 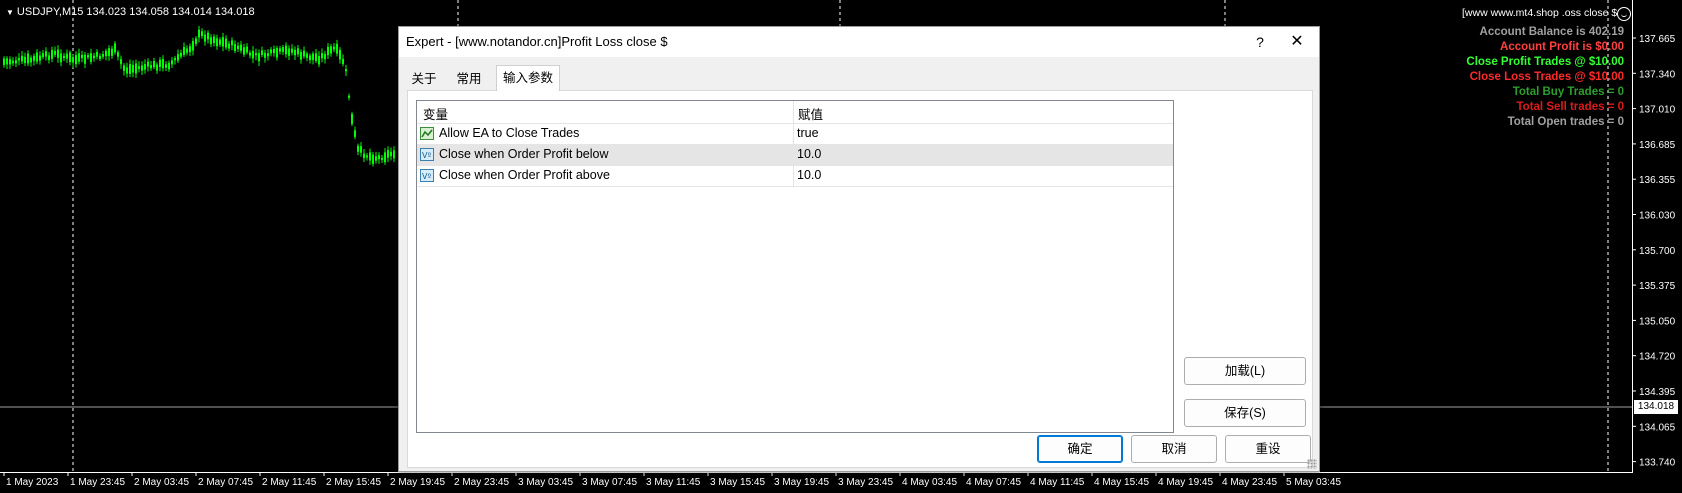 I want to click on time-tick-label: 4 May 03:45, so click(x=929, y=482).